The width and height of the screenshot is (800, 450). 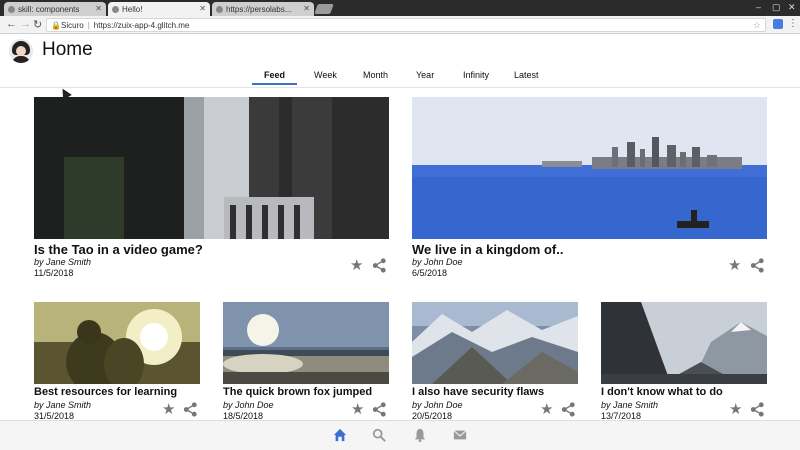 What do you see at coordinates (274, 77) in the screenshot?
I see `tab-feed: Feed` at bounding box center [274, 77].